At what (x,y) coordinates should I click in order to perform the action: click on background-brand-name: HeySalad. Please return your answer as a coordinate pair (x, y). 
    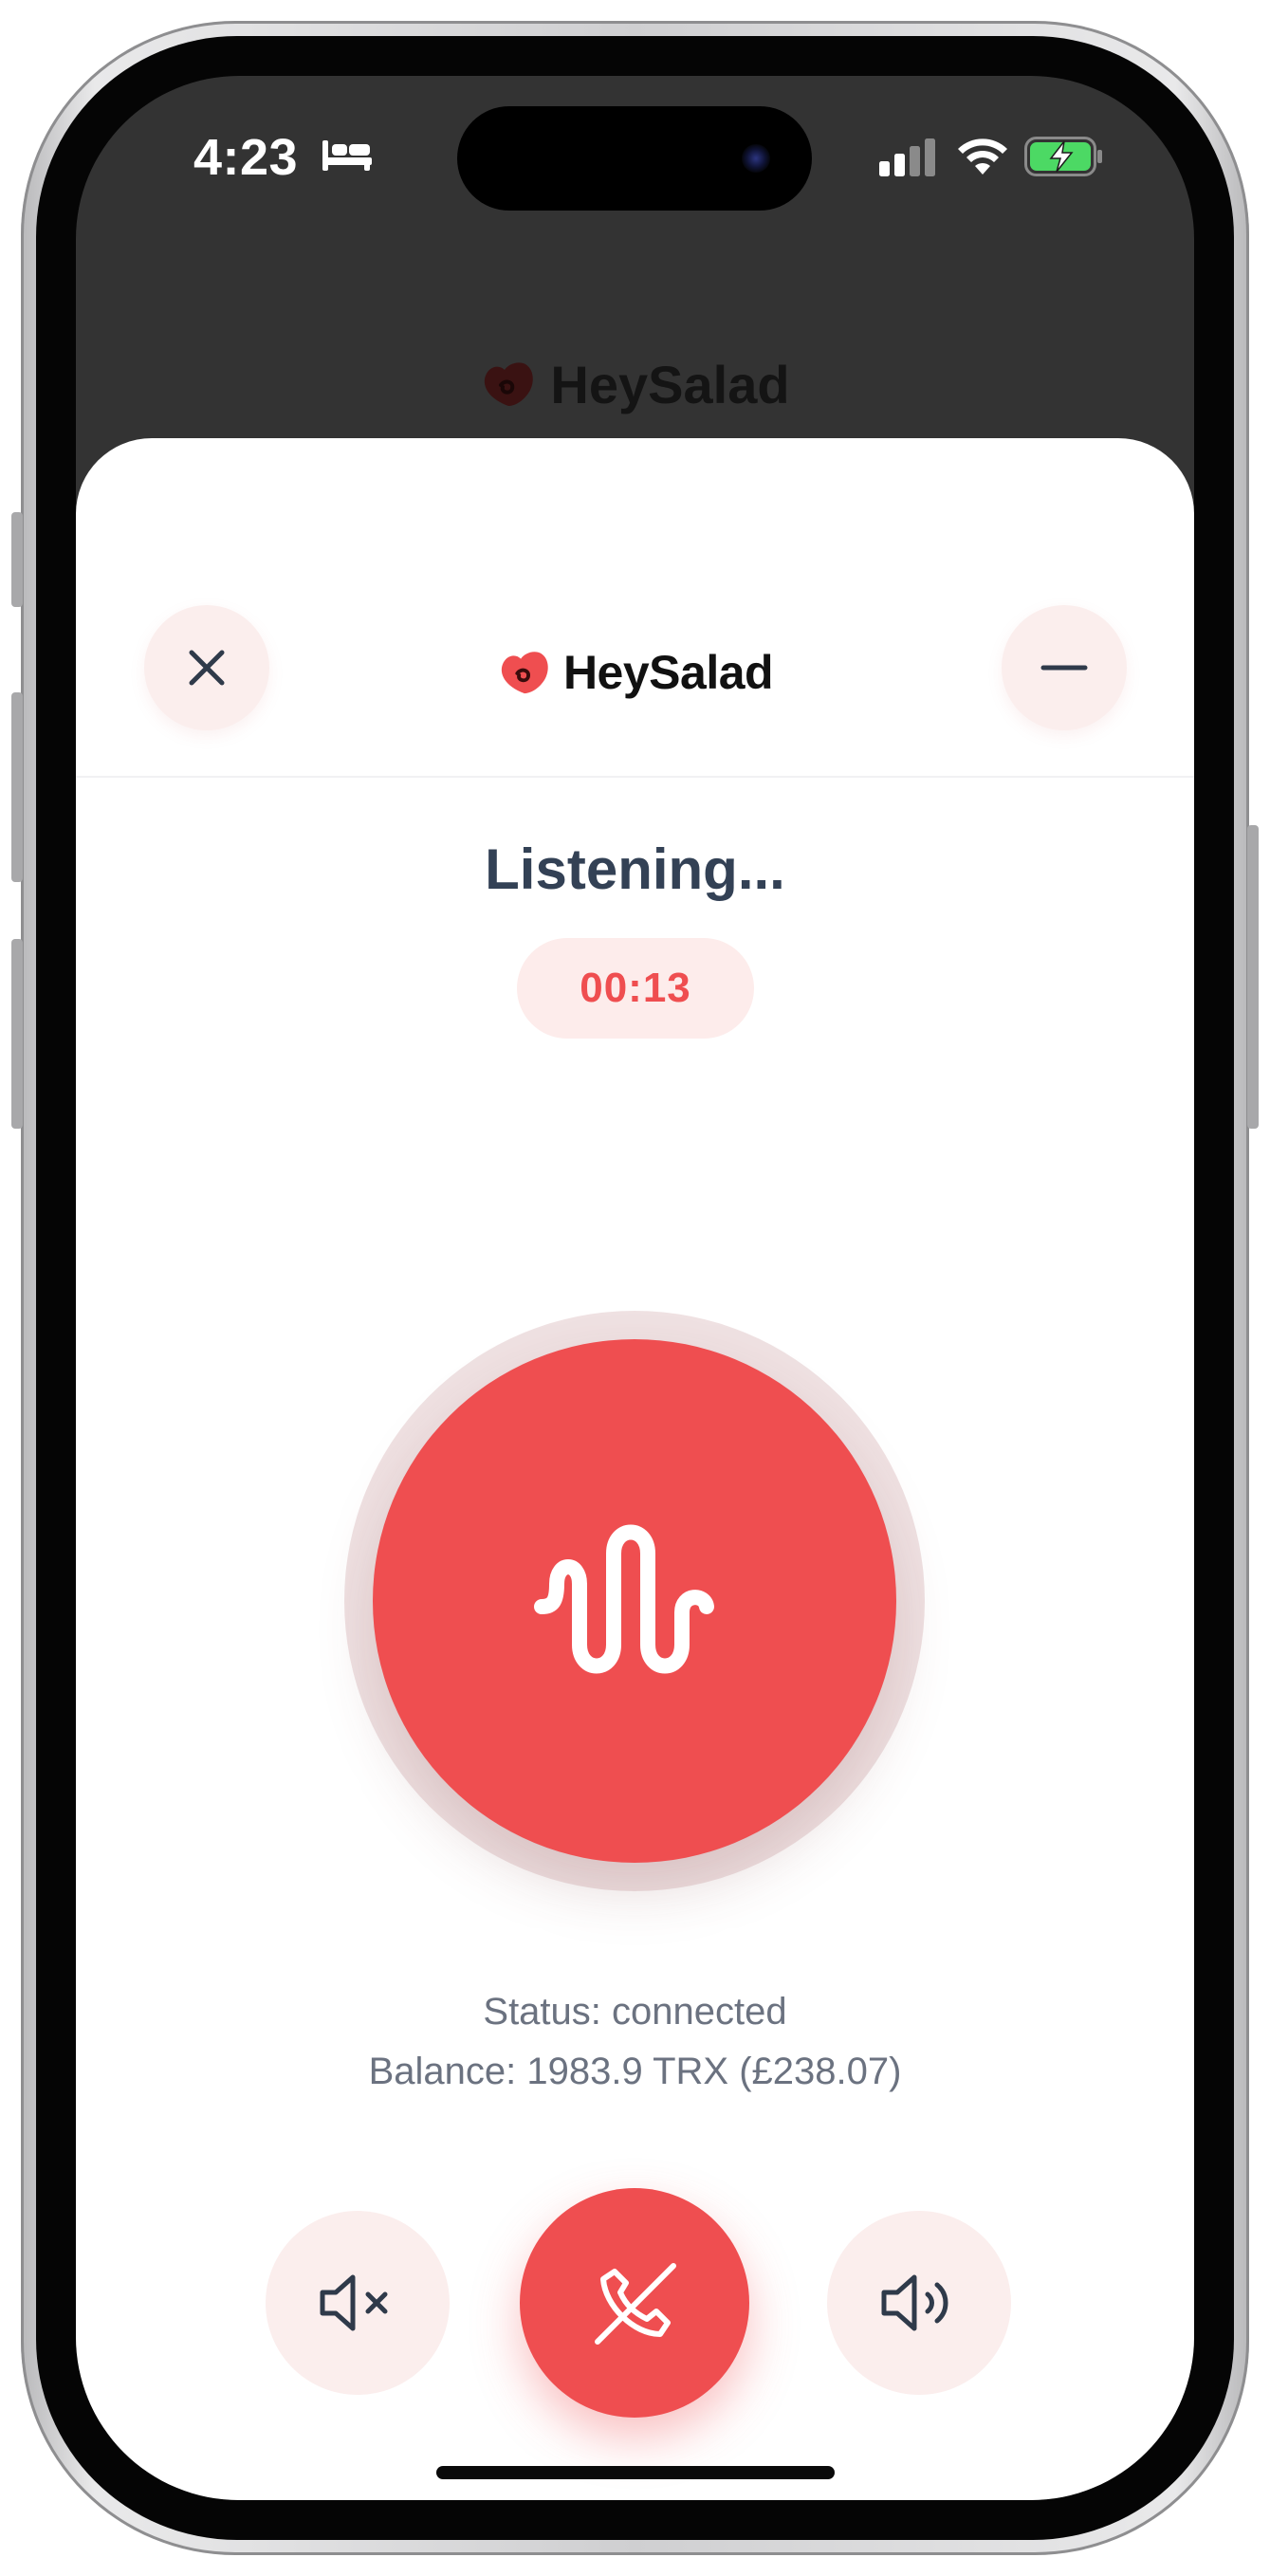
    Looking at the image, I should click on (670, 384).